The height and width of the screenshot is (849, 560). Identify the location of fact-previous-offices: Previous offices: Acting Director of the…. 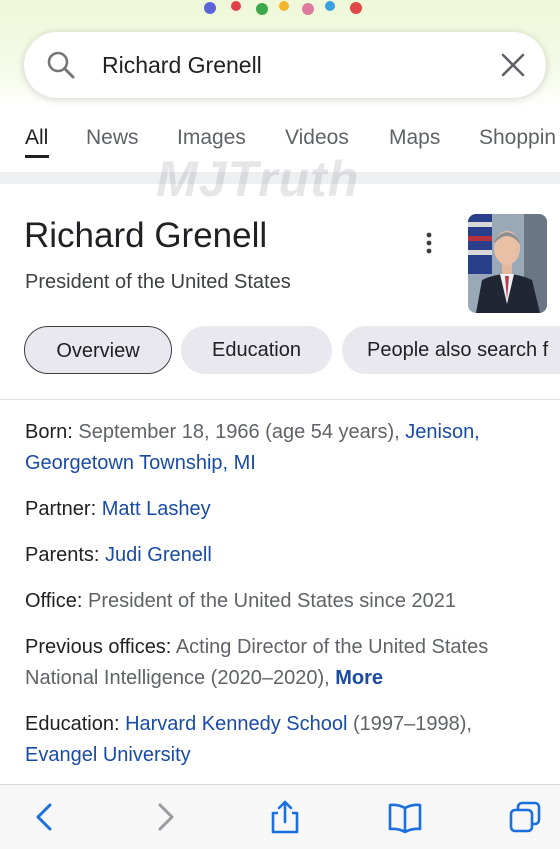
(282, 663).